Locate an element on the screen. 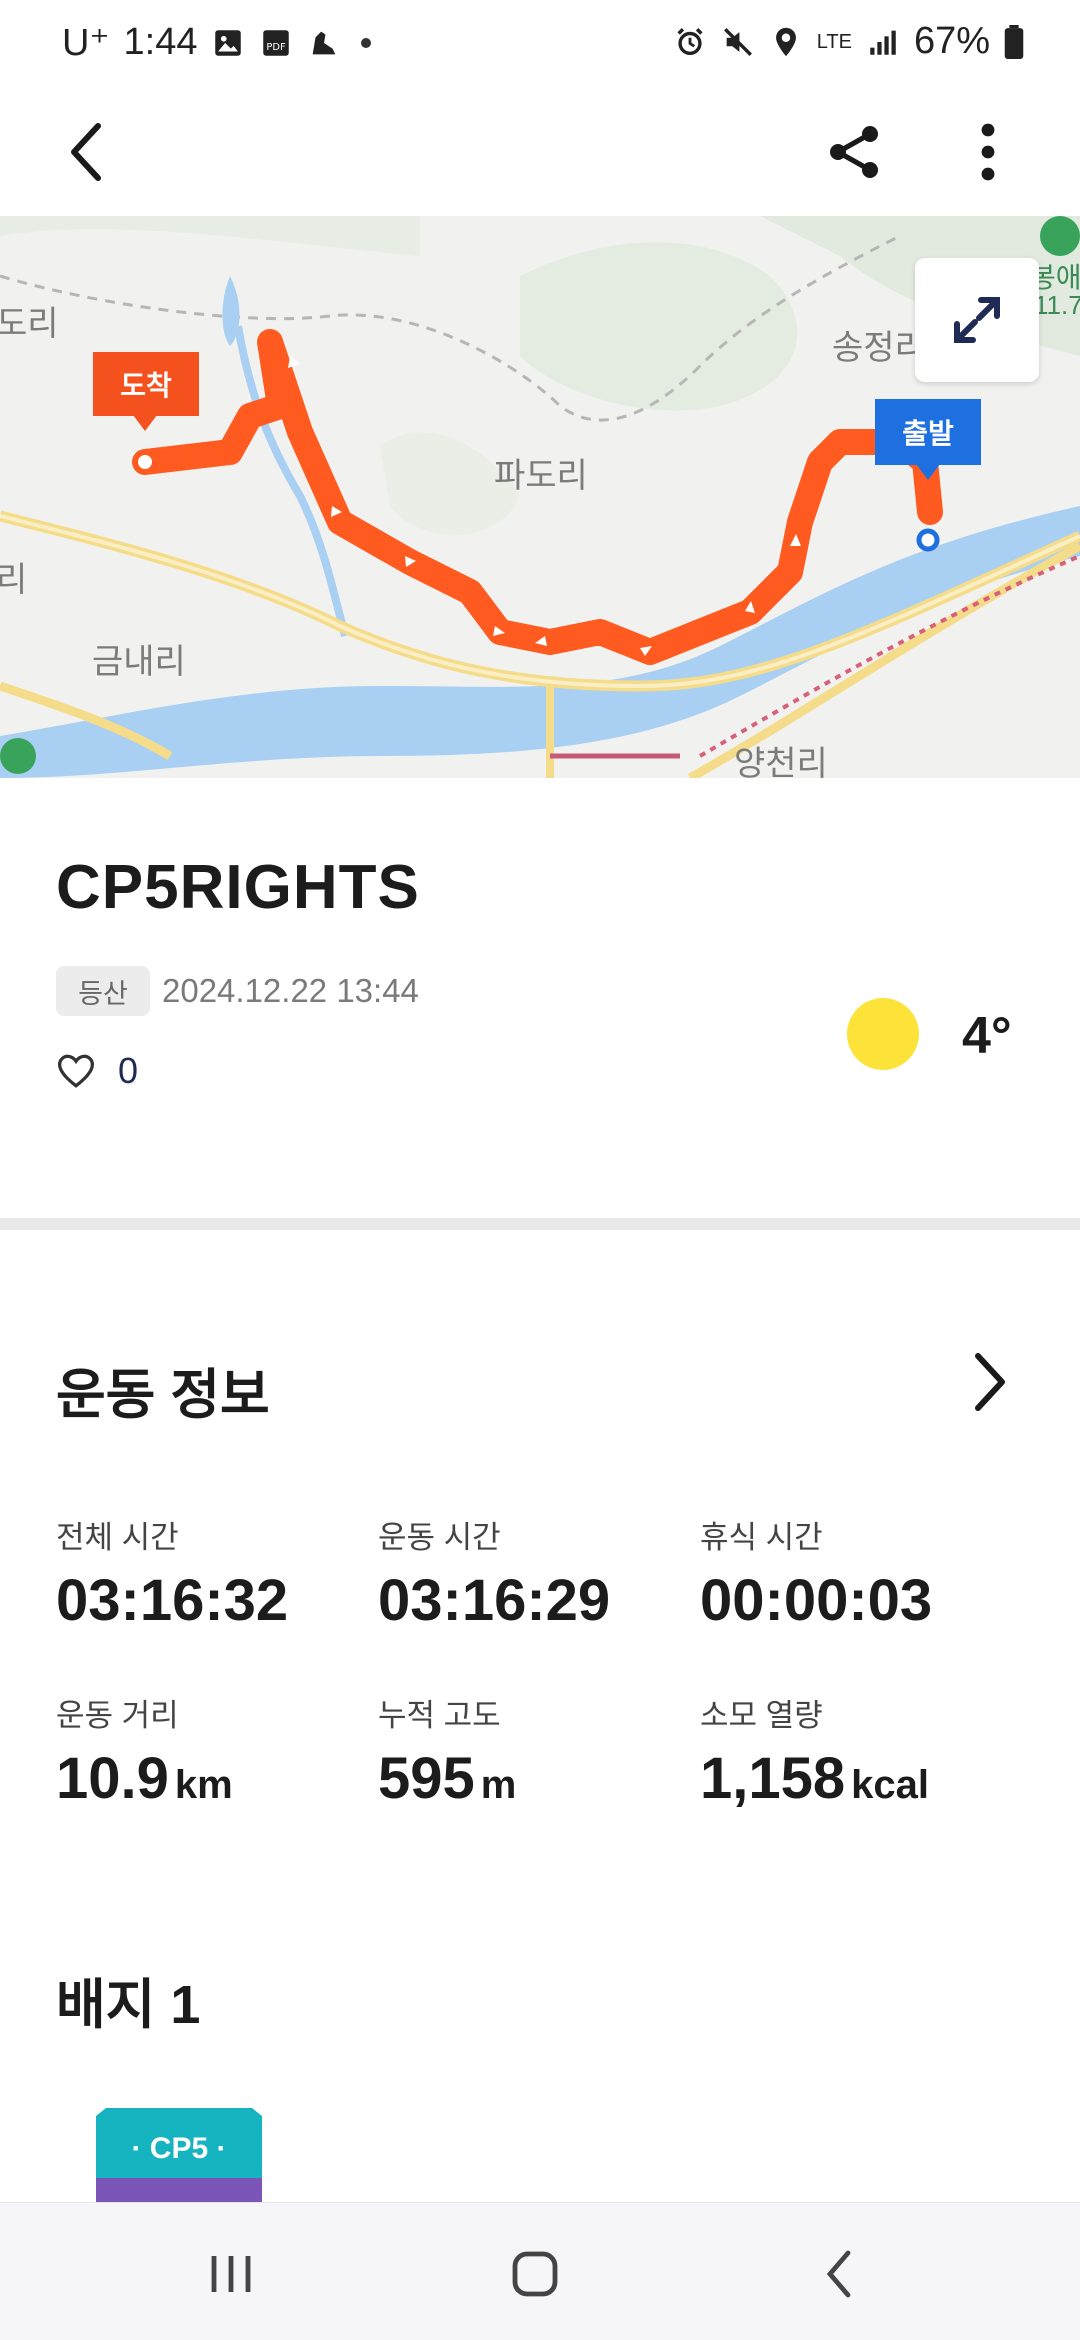  stat-number: 03:16:29 is located at coordinates (494, 1600).